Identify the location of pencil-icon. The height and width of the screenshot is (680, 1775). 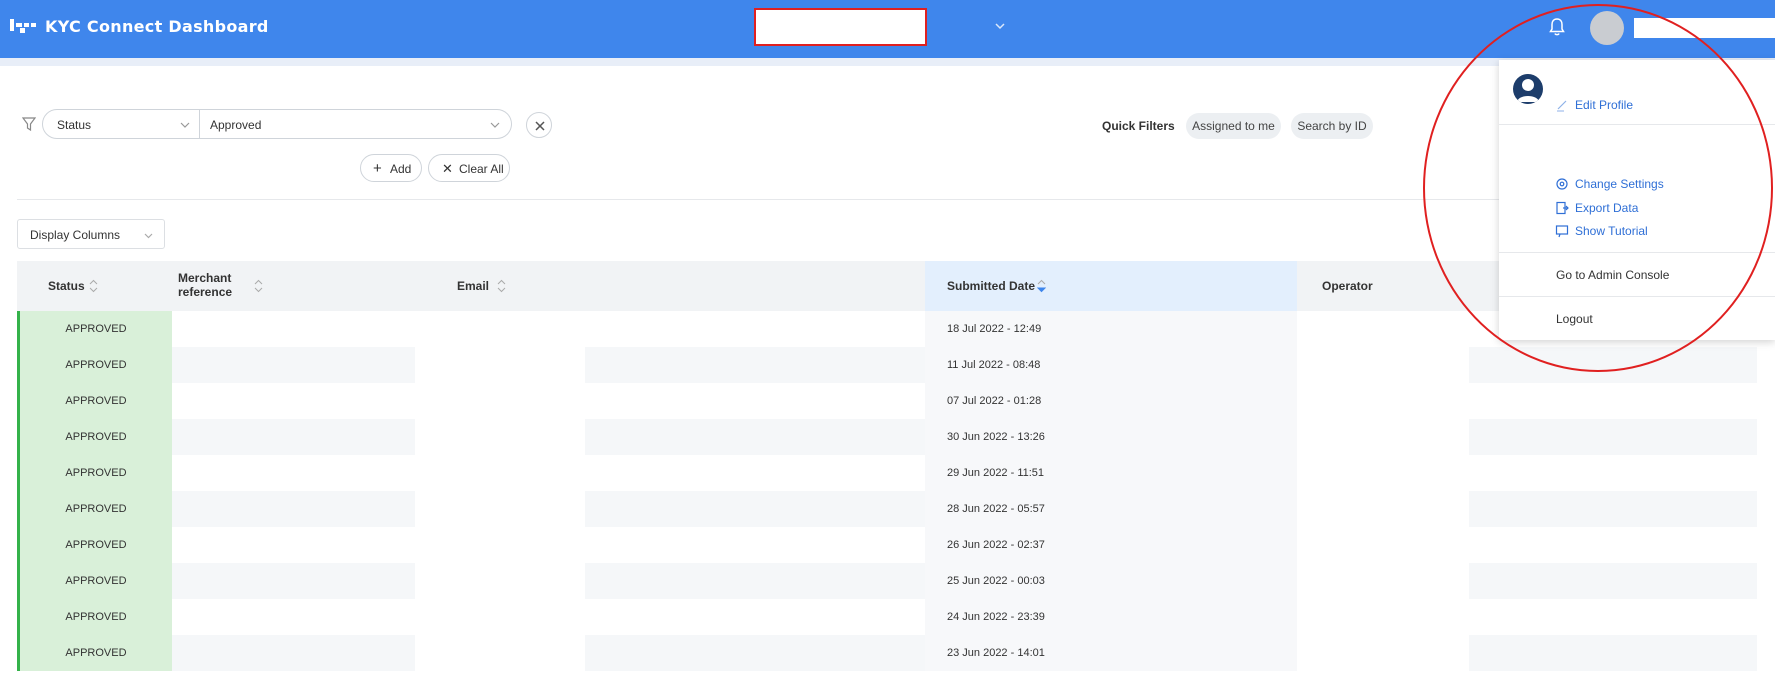
(1562, 106).